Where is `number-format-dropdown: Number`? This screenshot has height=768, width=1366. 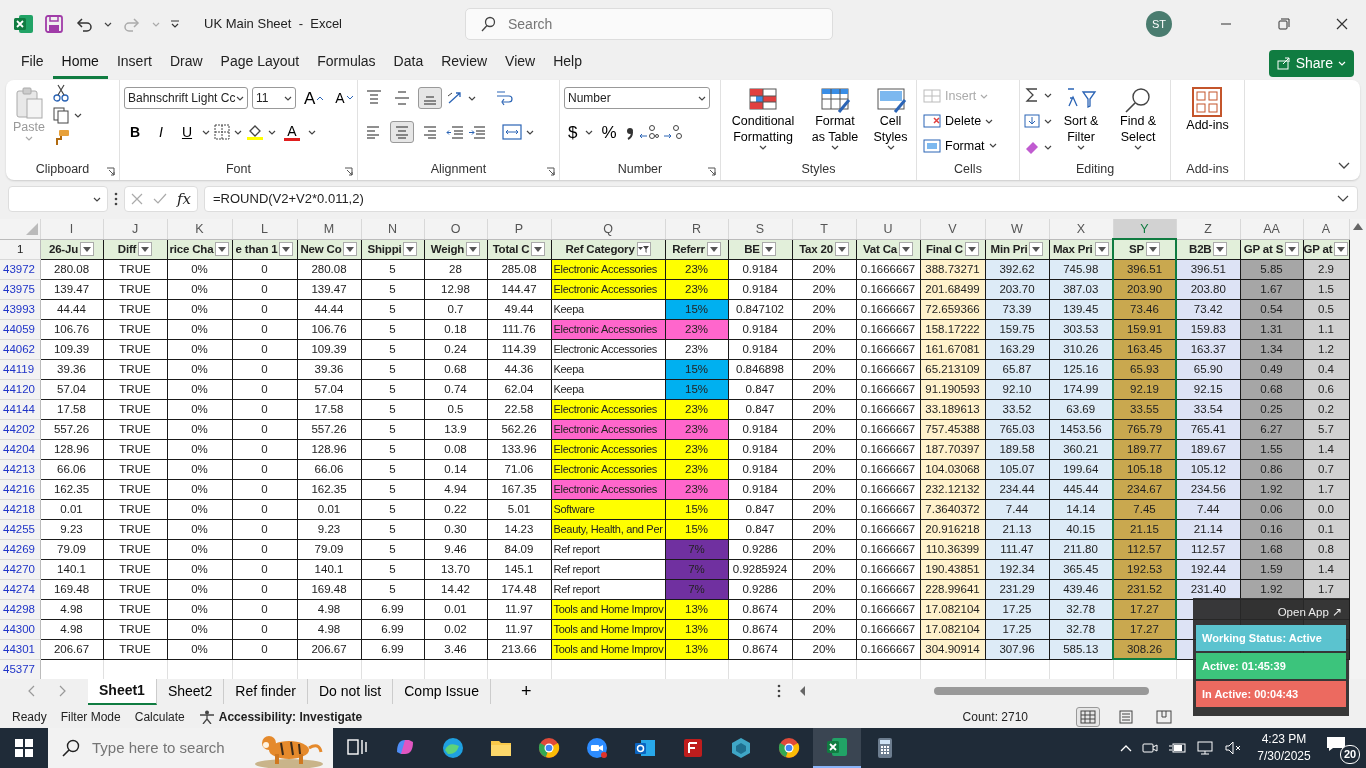 number-format-dropdown: Number is located at coordinates (637, 98).